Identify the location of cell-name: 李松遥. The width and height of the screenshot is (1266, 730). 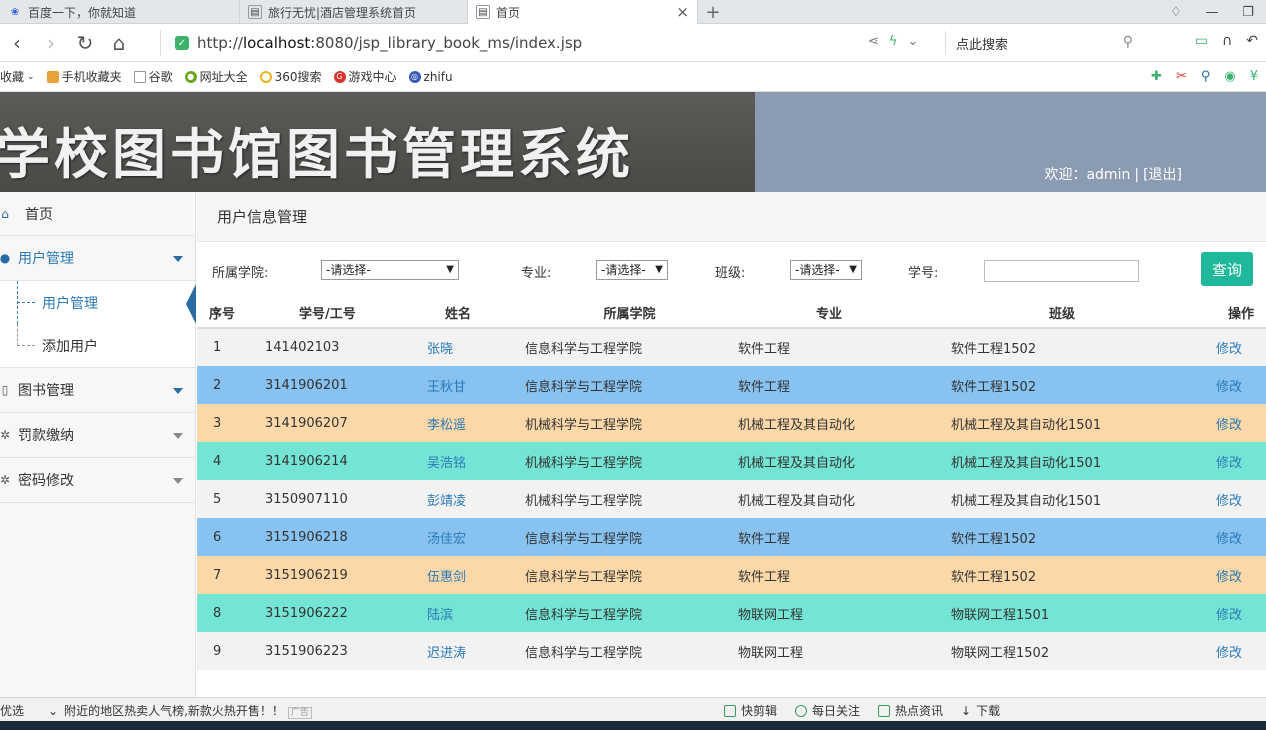
(474, 423).